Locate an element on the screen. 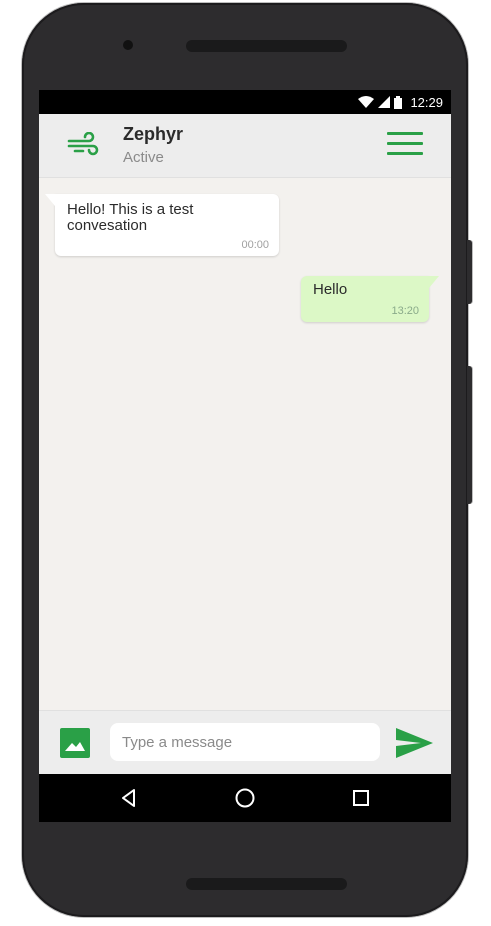 The image size is (491, 926). message-time: 00:00 is located at coordinates (255, 245).